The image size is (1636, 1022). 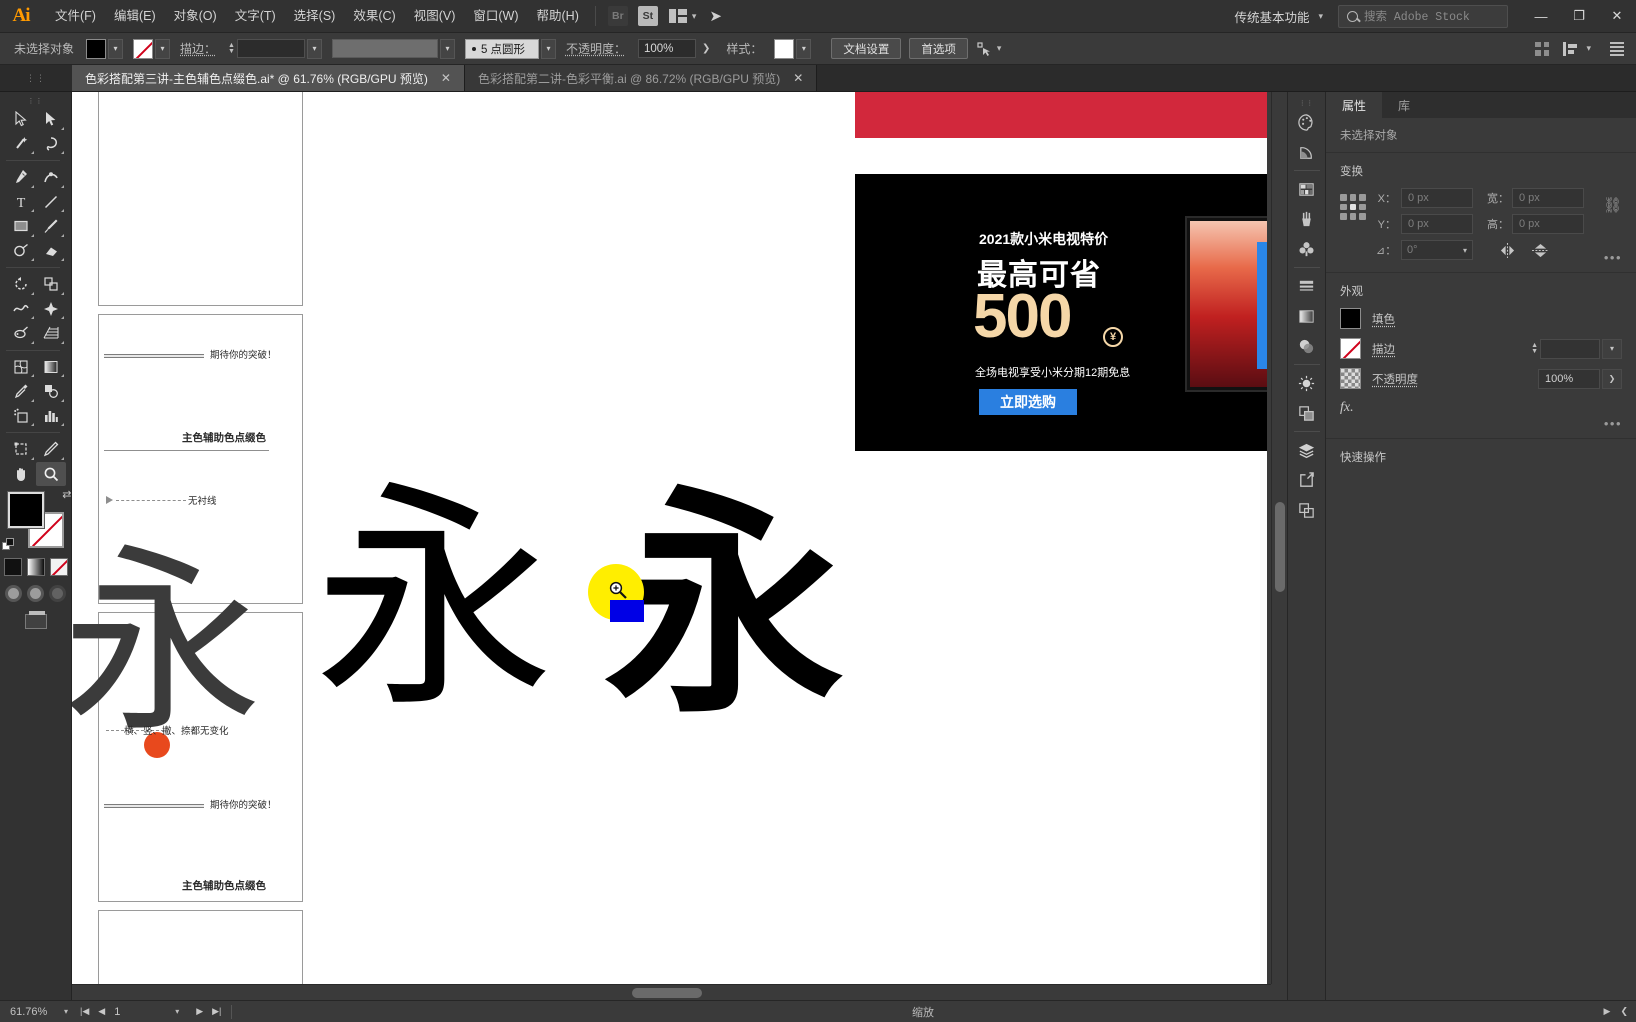 What do you see at coordinates (1307, 510) in the screenshot?
I see `artboards-panel-icon` at bounding box center [1307, 510].